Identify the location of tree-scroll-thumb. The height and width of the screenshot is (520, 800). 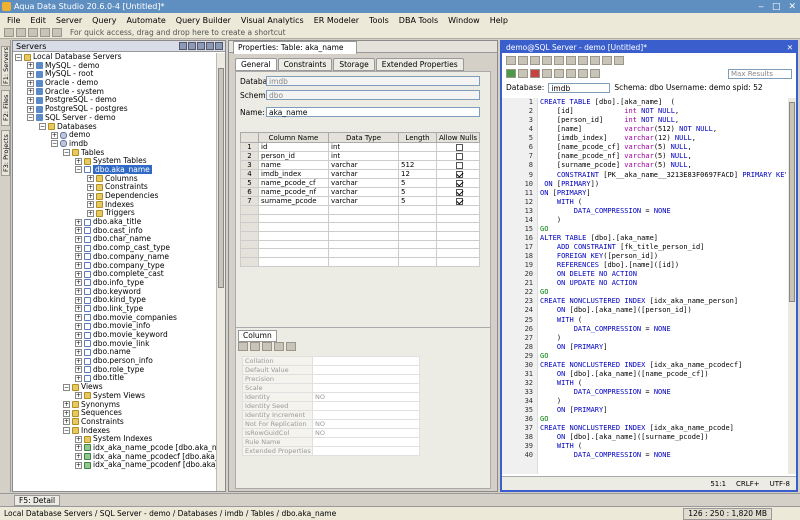
(221, 178).